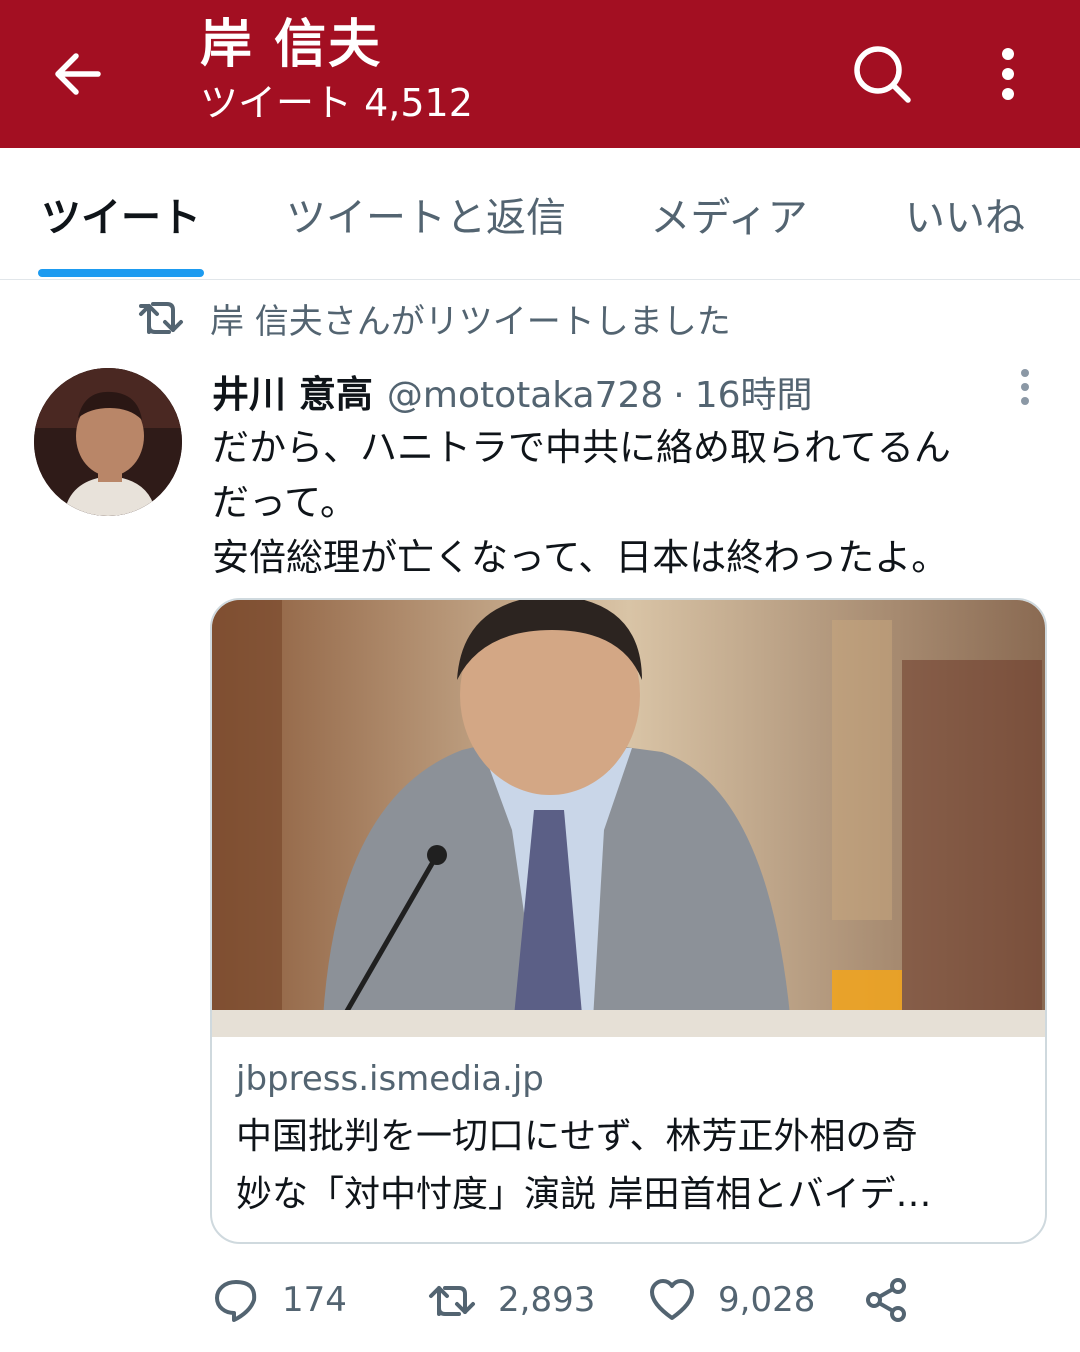  I want to click on tweet-header: 井川 意高 @mototaka728 · 16時間, so click(512, 391).